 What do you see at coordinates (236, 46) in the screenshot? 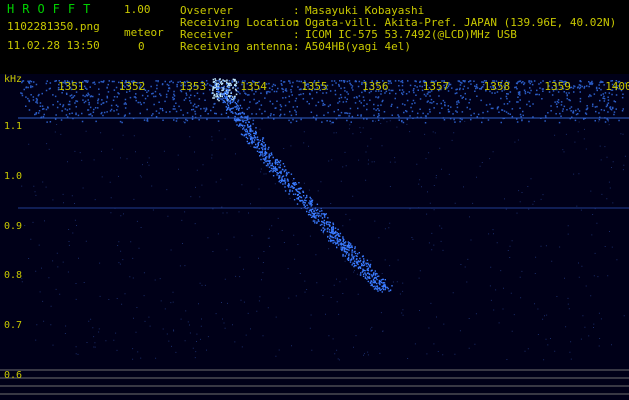
I see `antenna-key: Receiving antenna` at bounding box center [236, 46].